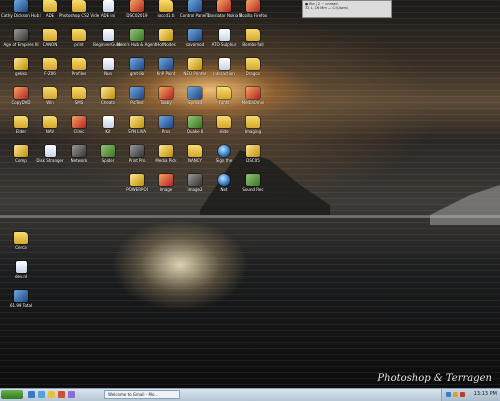 Image resolution: width=500 pixels, height=401 pixels. I want to click on desktop-icon: Imaging, so click(253, 132).